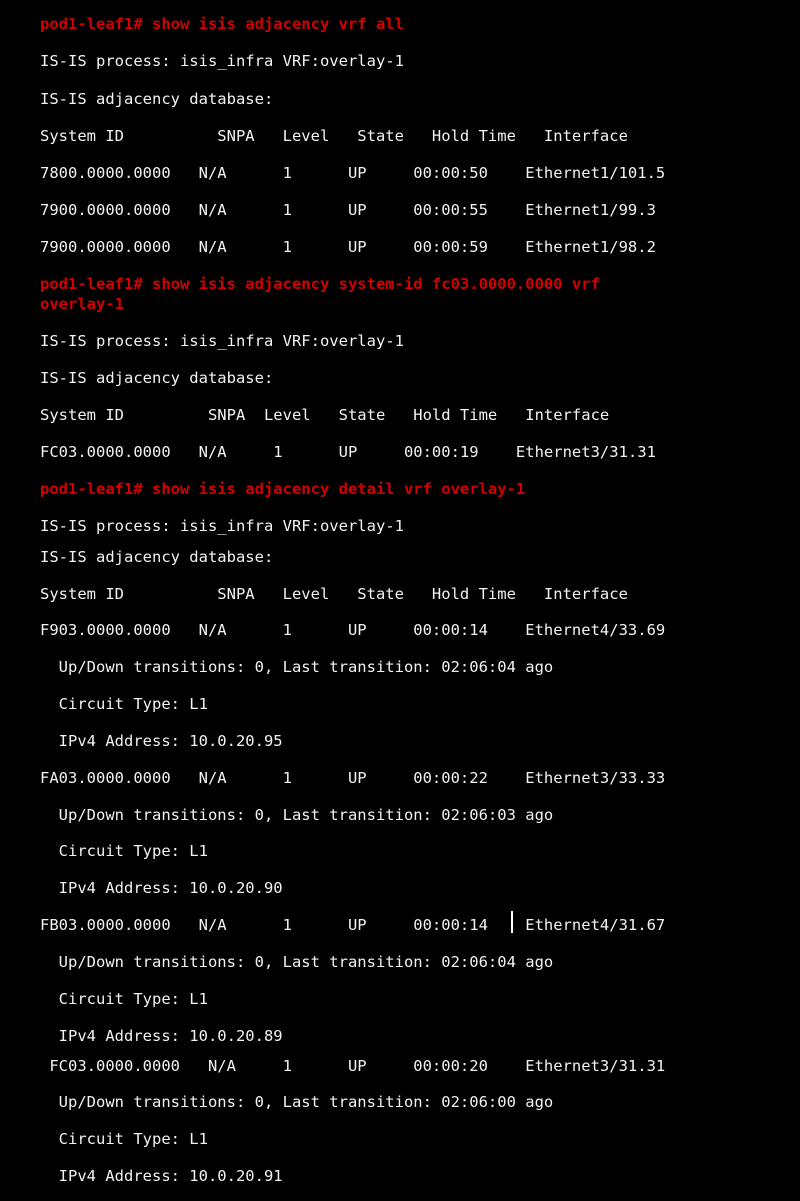 This screenshot has height=1201, width=800. Describe the element at coordinates (512, 922) in the screenshot. I see `text-cursor` at that location.